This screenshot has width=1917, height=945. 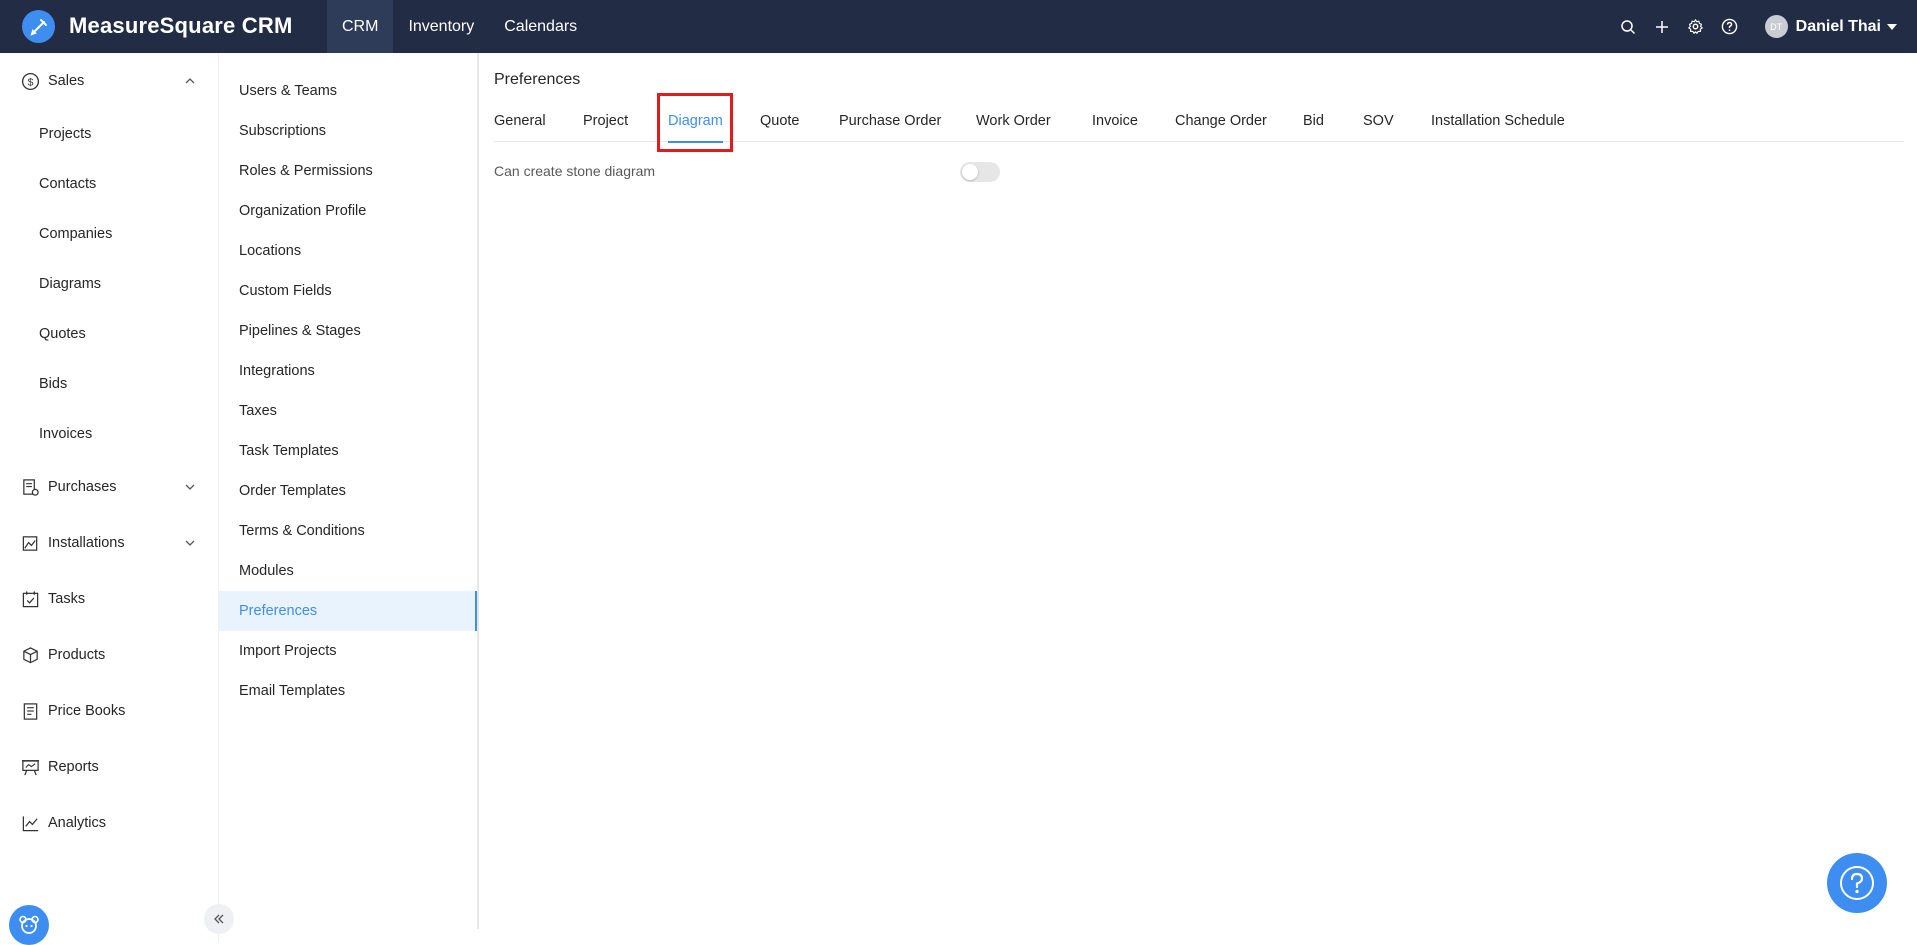 What do you see at coordinates (1115, 127) in the screenshot?
I see `tab-invoice: Invoice` at bounding box center [1115, 127].